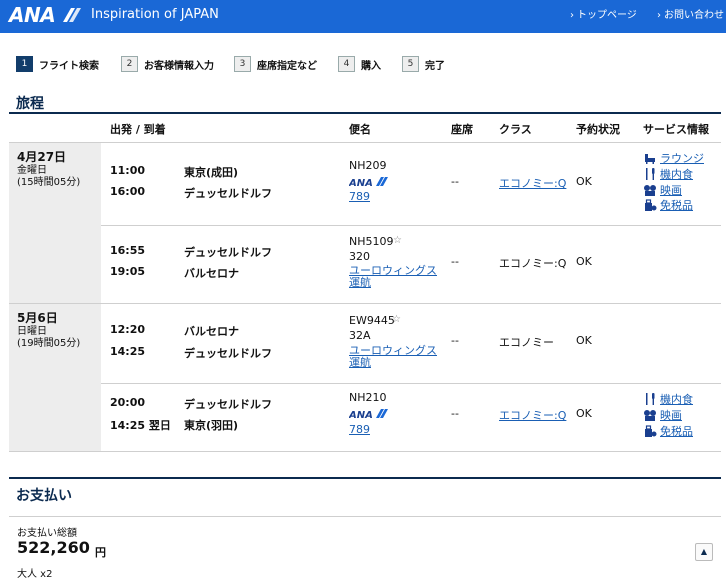 The height and width of the screenshot is (588, 726). I want to click on class-value: エコノミー:Q, so click(533, 263).